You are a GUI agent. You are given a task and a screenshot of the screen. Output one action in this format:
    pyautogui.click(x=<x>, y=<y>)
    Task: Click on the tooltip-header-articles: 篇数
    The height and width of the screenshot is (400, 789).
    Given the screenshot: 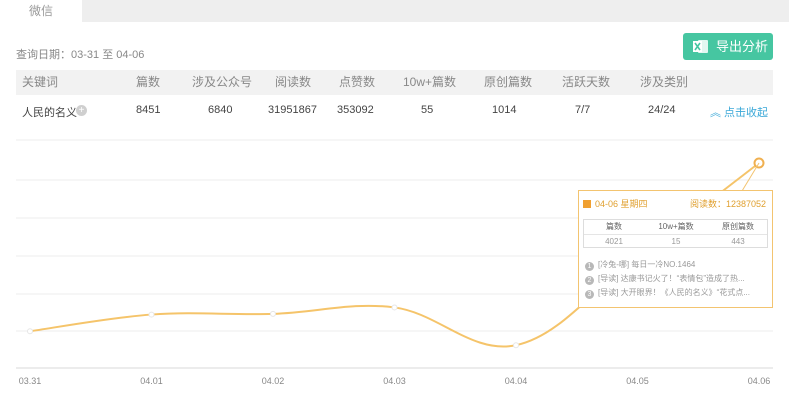 What is the action you would take?
    pyautogui.click(x=614, y=226)
    